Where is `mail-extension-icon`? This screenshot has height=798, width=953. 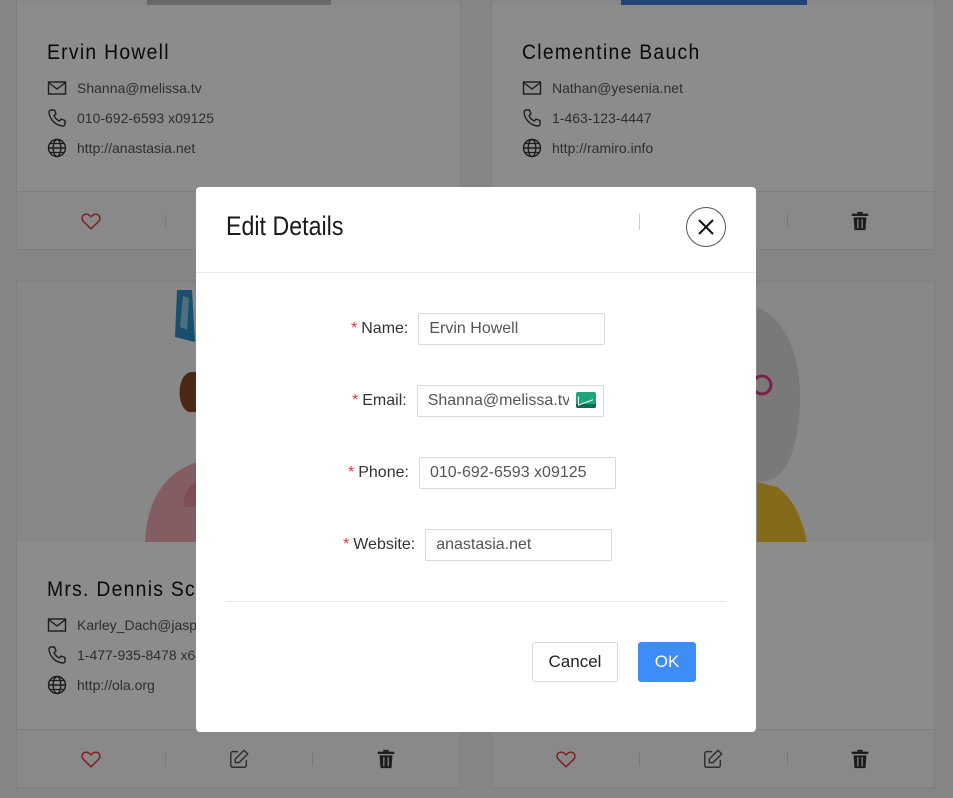
mail-extension-icon is located at coordinates (585, 400).